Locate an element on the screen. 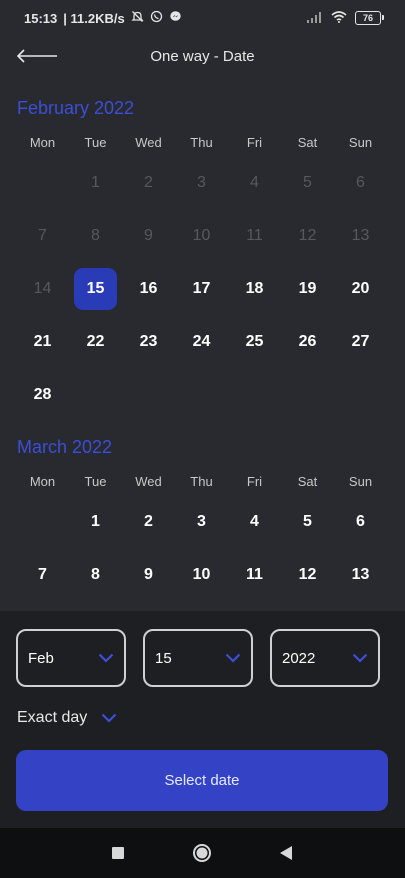  app-bar: One way - Date is located at coordinates (202, 56).